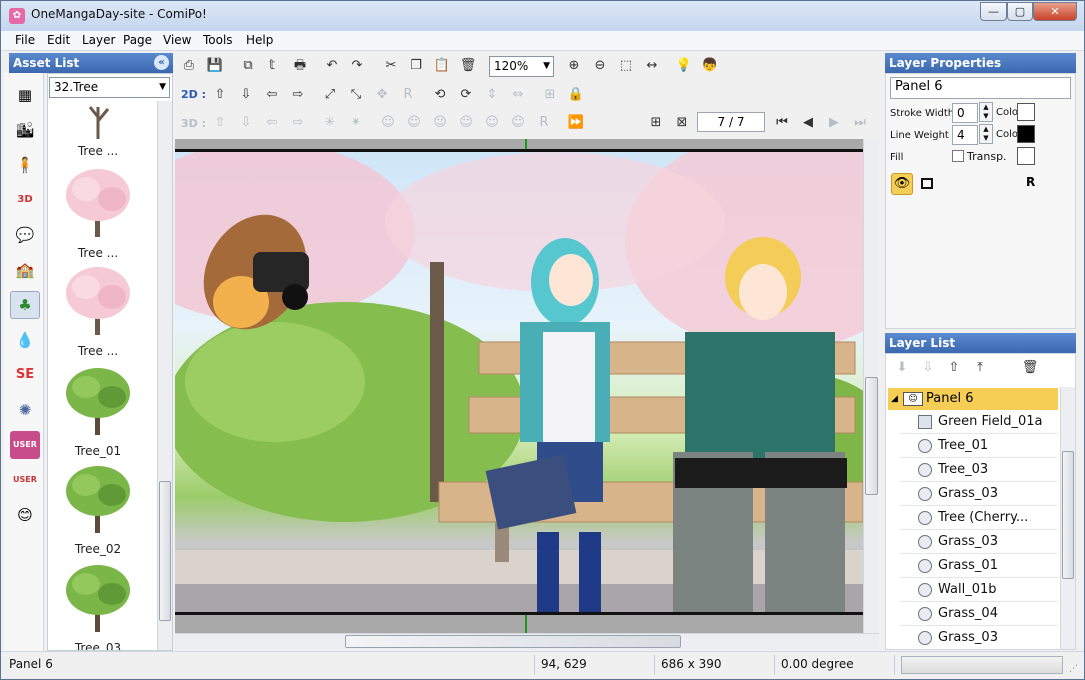 The width and height of the screenshot is (1085, 680). I want to click on printer-icon: 🖶, so click(300, 66).